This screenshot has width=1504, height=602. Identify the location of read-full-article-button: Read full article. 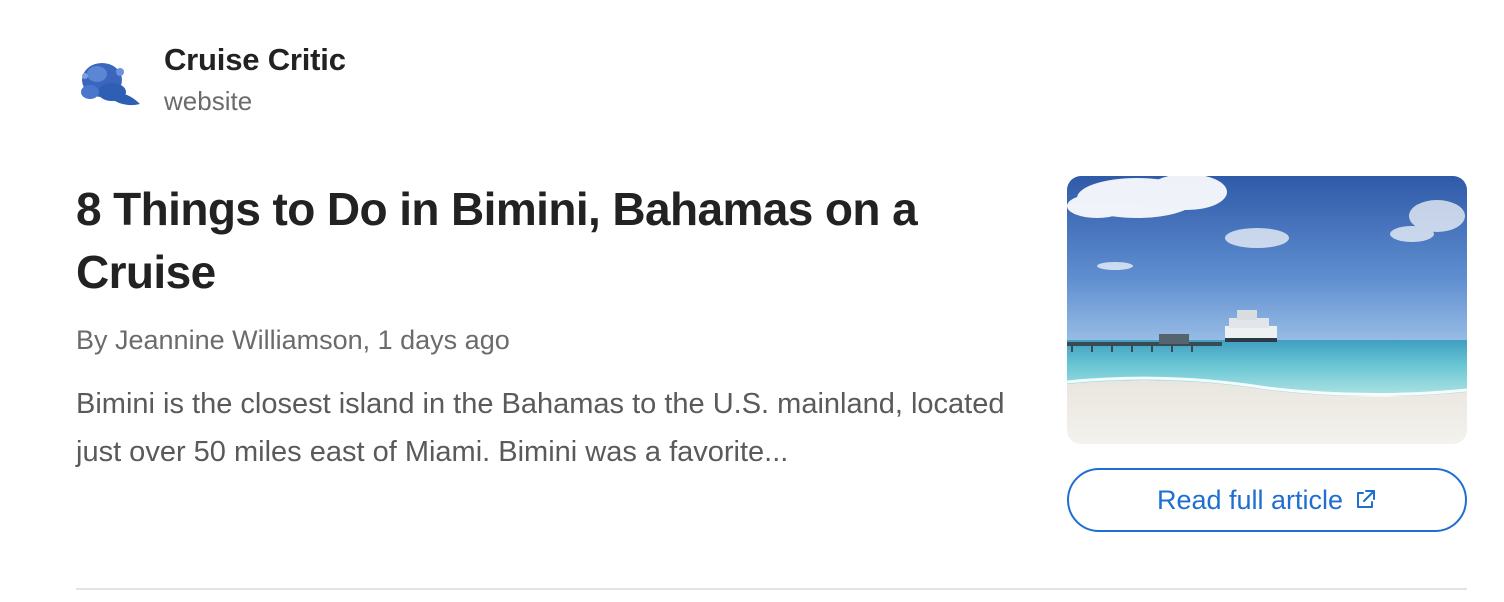
(1267, 500).